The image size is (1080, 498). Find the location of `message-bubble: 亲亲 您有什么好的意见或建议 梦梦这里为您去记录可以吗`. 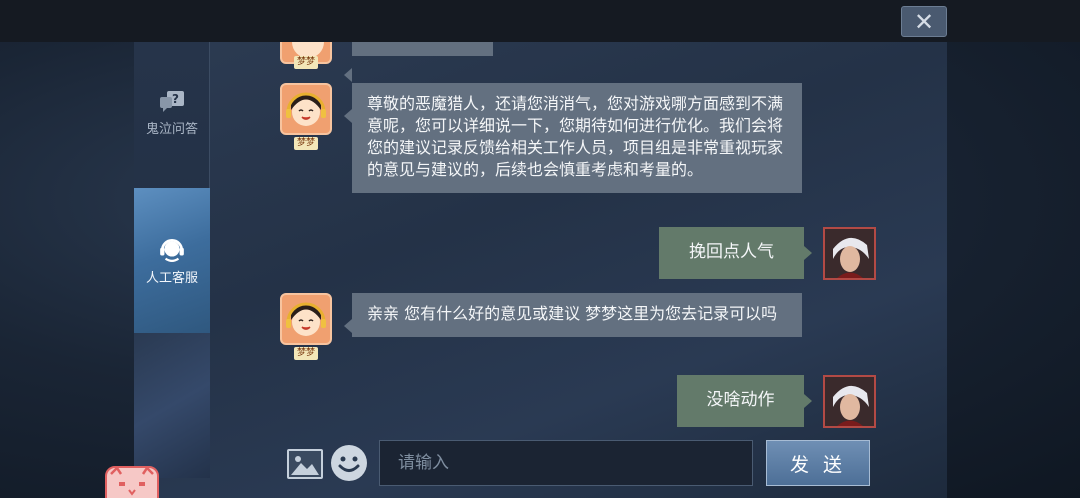

message-bubble: 亲亲 您有什么好的意见或建议 梦梦这里为您去记录可以吗 is located at coordinates (573, 315).